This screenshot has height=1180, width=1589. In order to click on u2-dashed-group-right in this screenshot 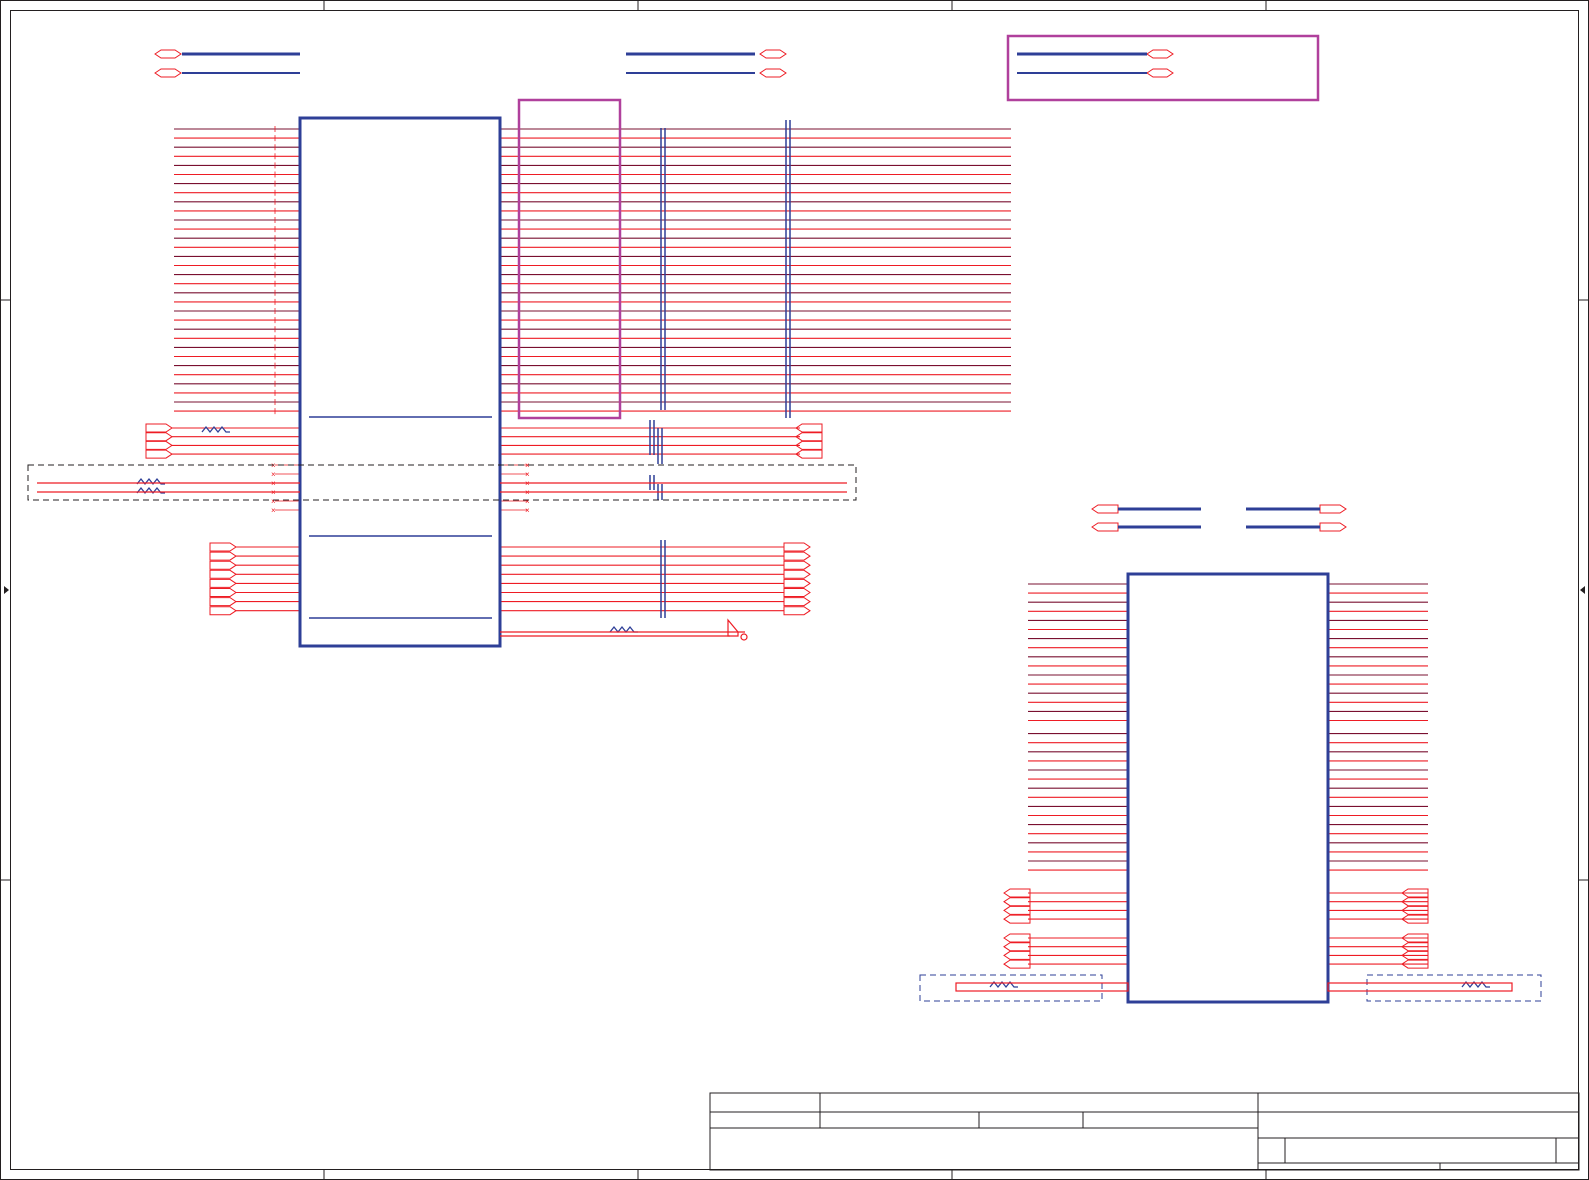, I will do `click(1434, 988)`.